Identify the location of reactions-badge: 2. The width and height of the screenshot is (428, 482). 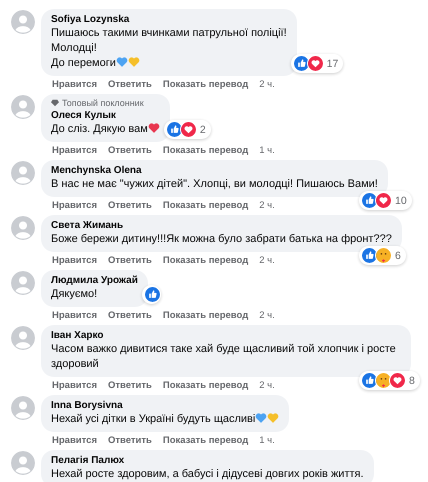
(187, 129).